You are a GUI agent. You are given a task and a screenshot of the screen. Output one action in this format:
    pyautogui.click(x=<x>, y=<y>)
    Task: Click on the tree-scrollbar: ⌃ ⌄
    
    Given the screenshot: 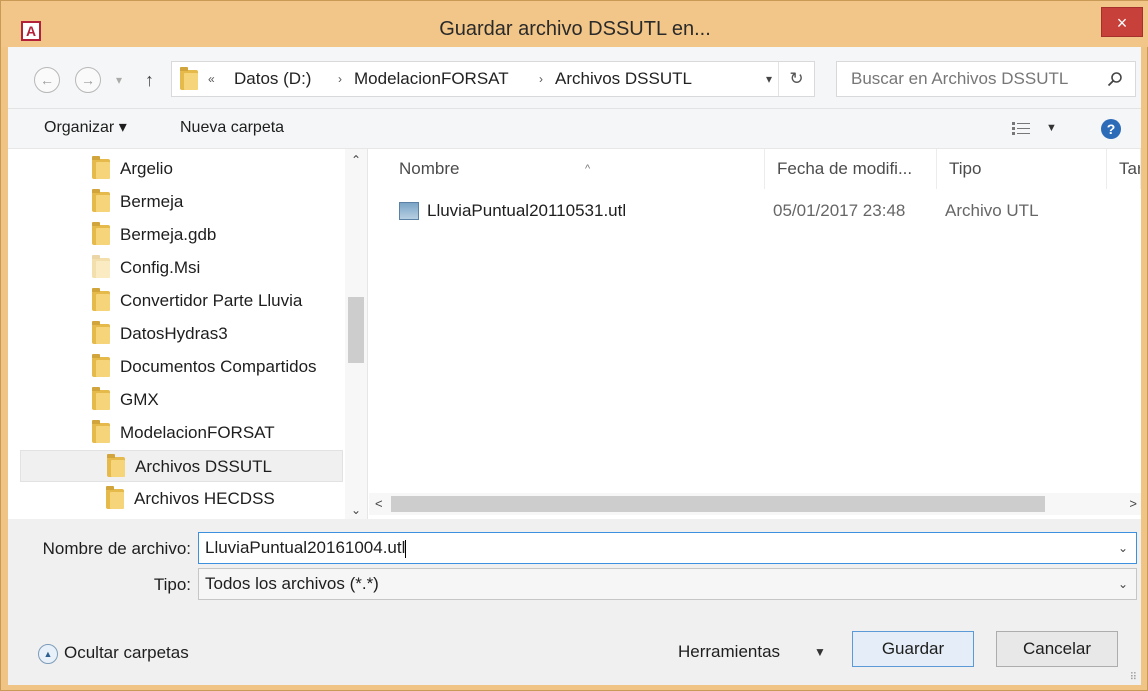 What is the action you would take?
    pyautogui.click(x=356, y=334)
    